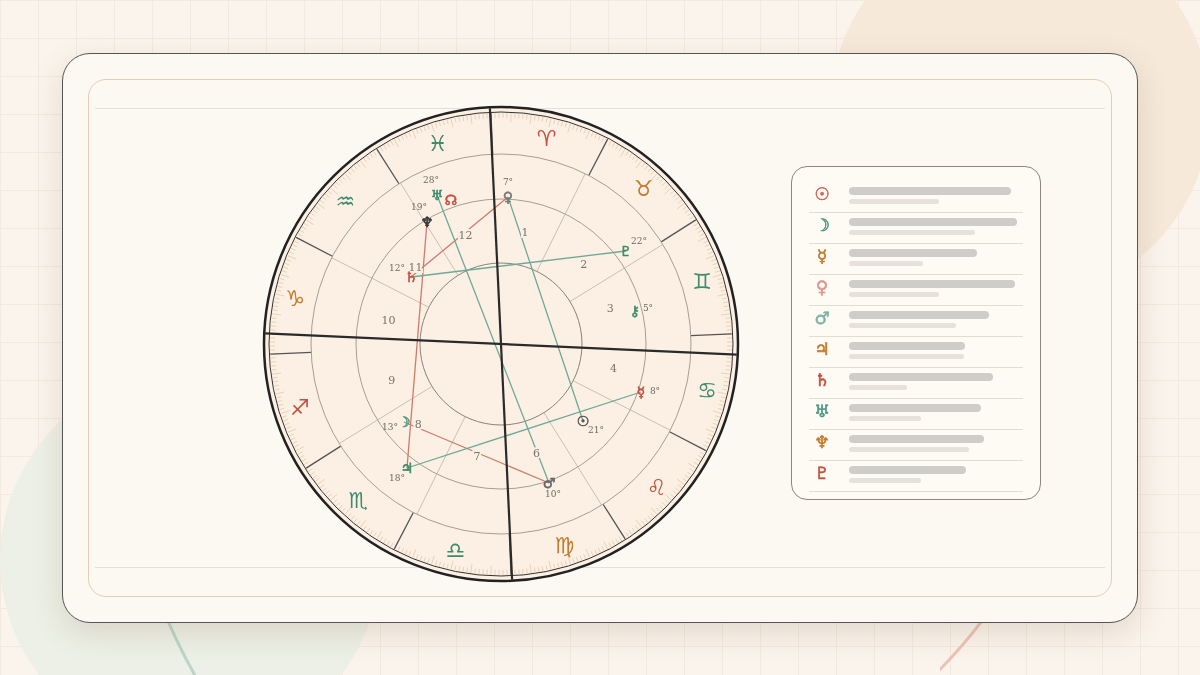  Describe the element at coordinates (397, 477) in the screenshot. I see `degree-label: 18°` at that location.